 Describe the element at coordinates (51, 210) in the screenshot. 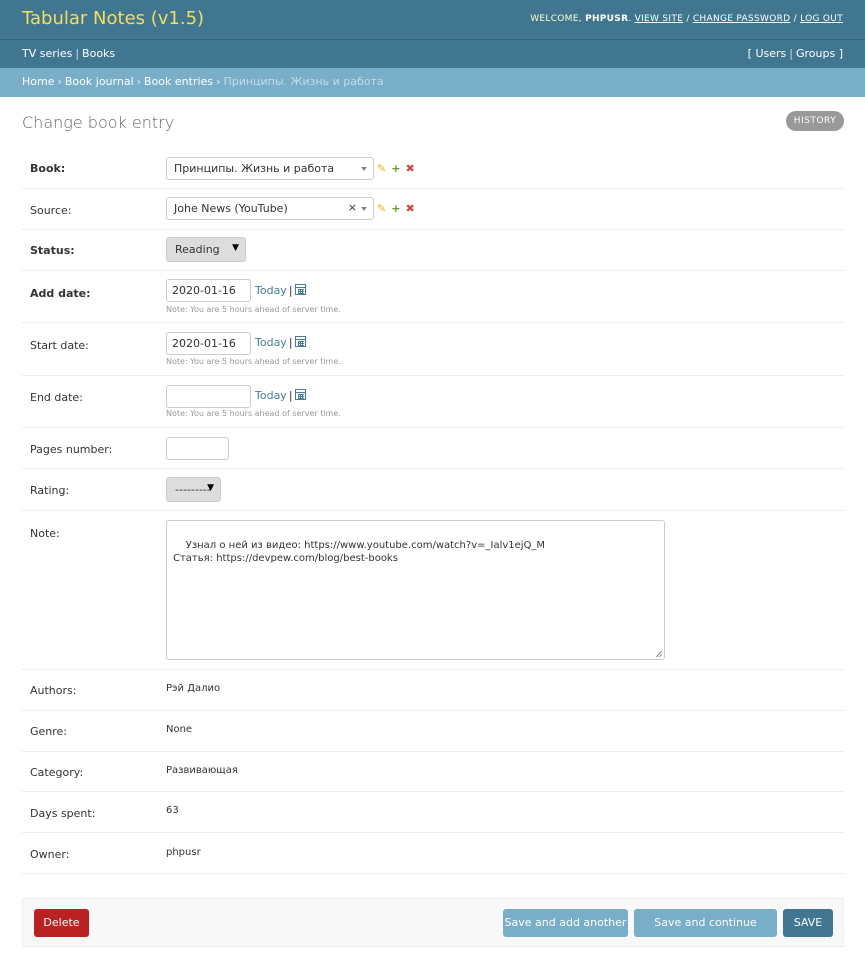

I see `source-label: Source:` at that location.